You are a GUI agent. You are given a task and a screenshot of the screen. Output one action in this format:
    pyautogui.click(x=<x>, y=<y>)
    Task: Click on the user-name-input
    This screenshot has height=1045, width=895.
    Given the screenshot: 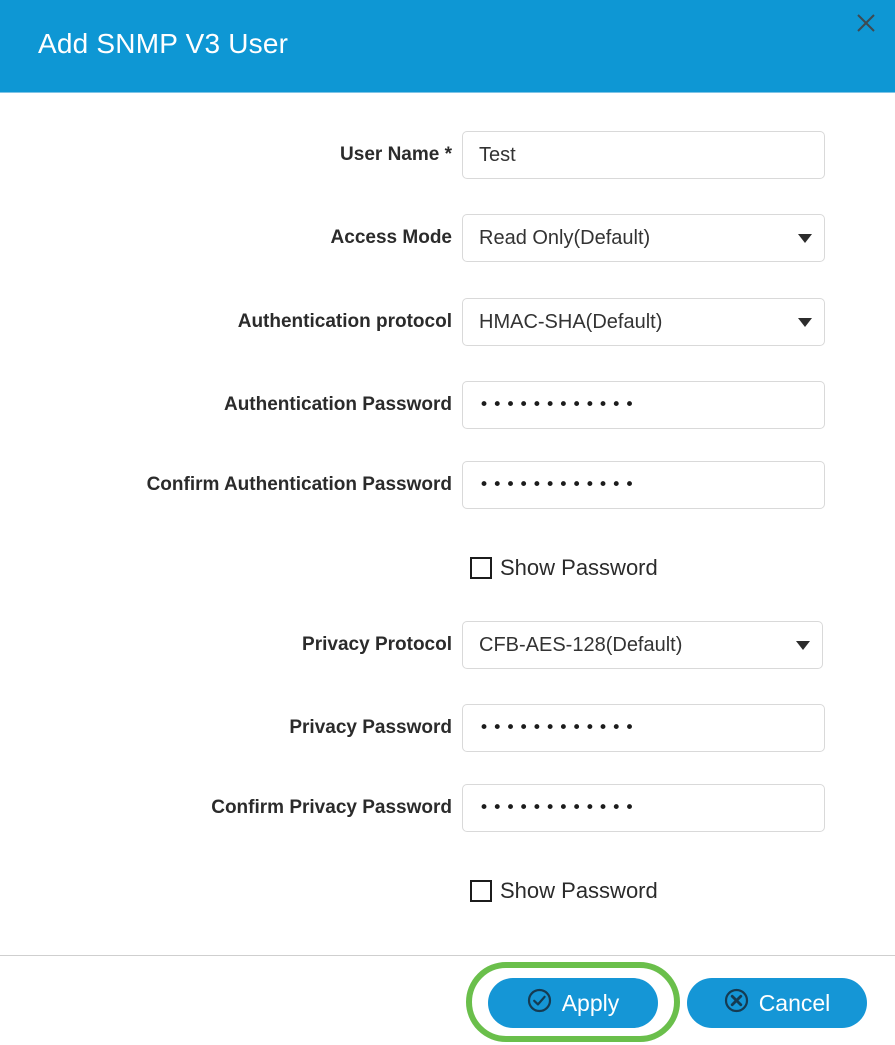 What is the action you would take?
    pyautogui.click(x=643, y=155)
    